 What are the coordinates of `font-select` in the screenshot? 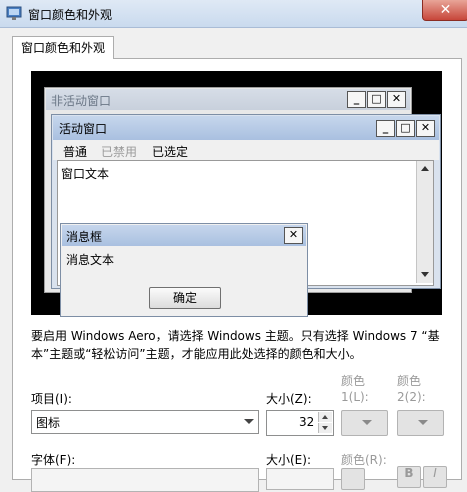 It's located at (145, 480).